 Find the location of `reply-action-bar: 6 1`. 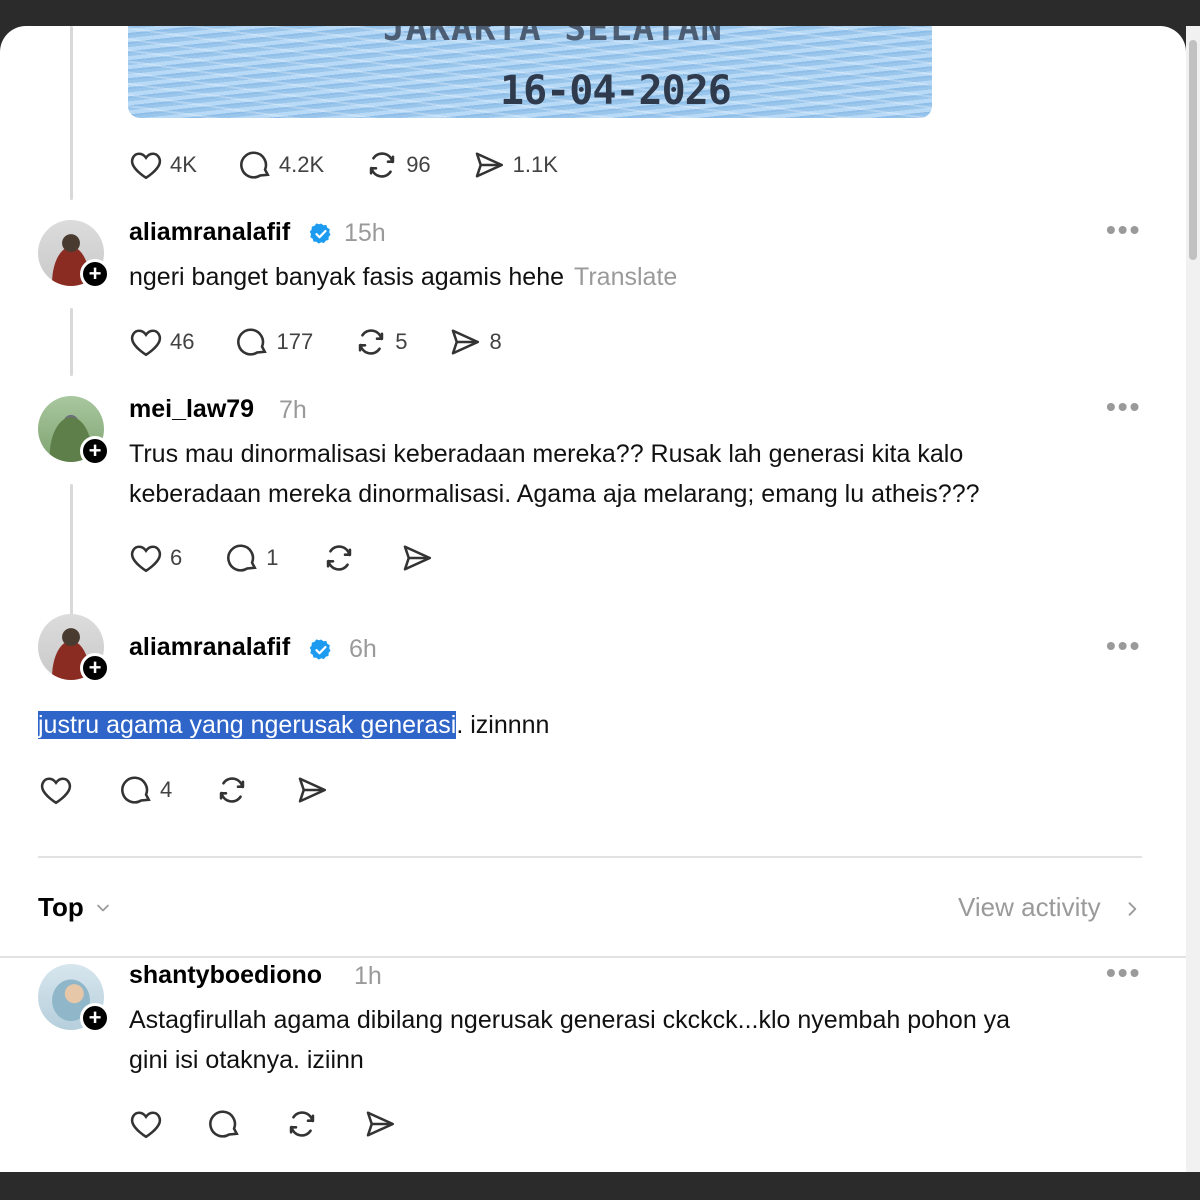

reply-action-bar: 6 1 is located at coordinates (281, 558).